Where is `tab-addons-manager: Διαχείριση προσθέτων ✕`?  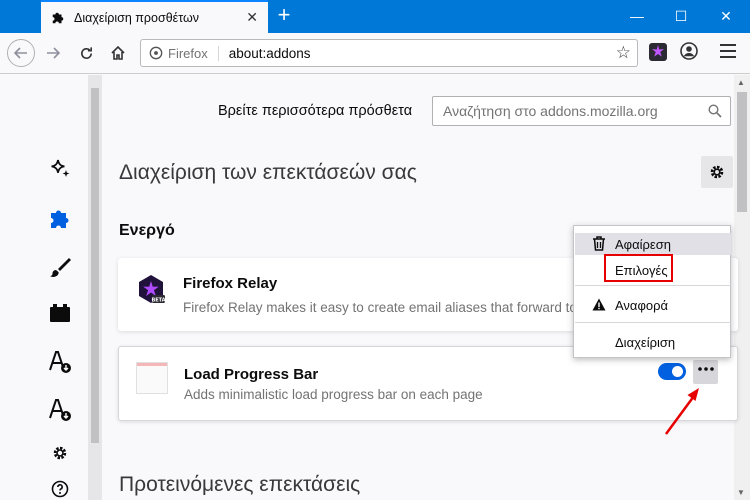
tab-addons-manager: Διαχείριση προσθέτων ✕ is located at coordinates (154, 16).